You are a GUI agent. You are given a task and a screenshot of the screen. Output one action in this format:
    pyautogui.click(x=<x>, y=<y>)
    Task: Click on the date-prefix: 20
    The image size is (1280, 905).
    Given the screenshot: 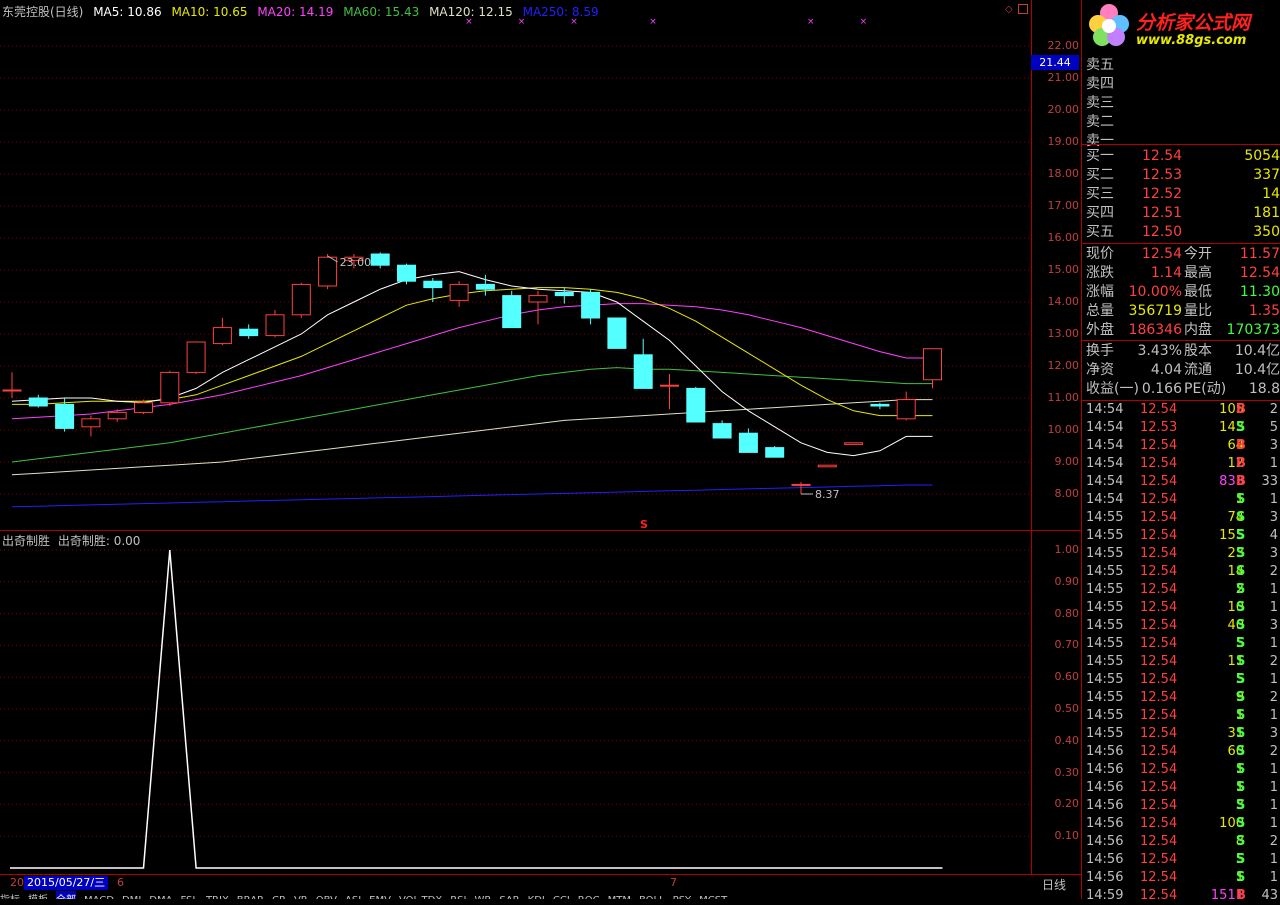 What is the action you would take?
    pyautogui.click(x=17, y=882)
    